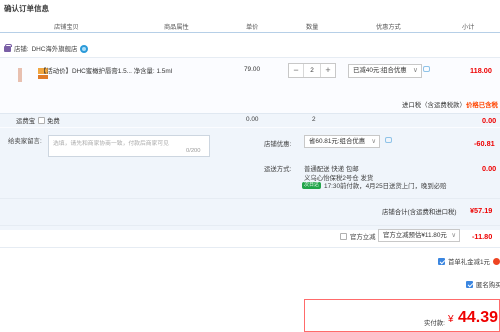 The width and height of the screenshot is (500, 332). I want to click on anonymous-option: 匿名购买, so click(483, 284).